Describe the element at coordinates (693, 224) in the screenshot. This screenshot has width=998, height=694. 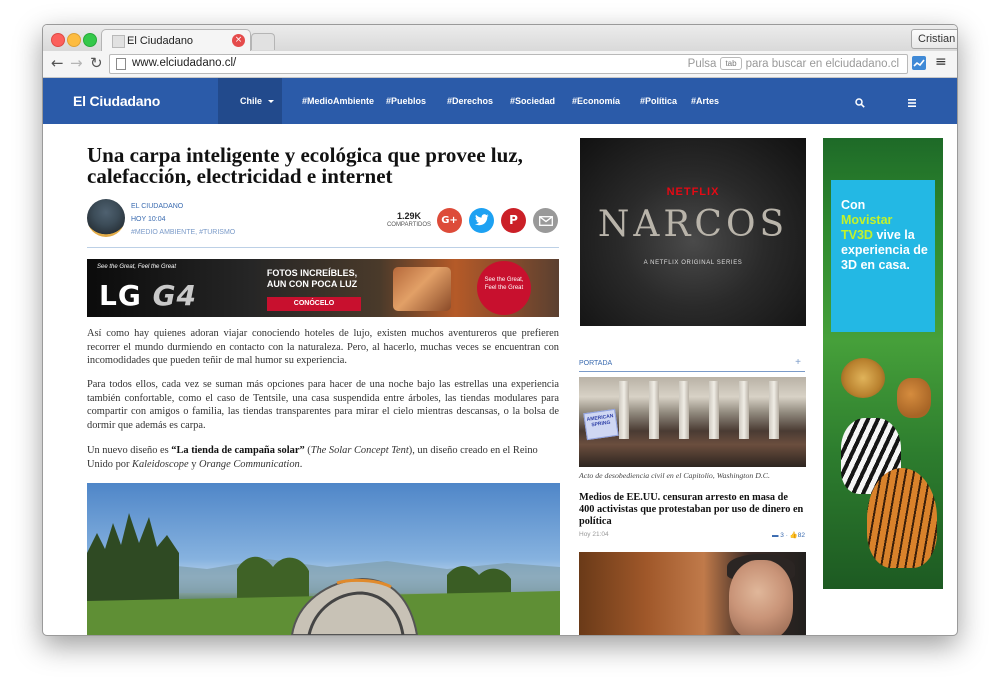
I see `narcos-title: NARCOS` at that location.